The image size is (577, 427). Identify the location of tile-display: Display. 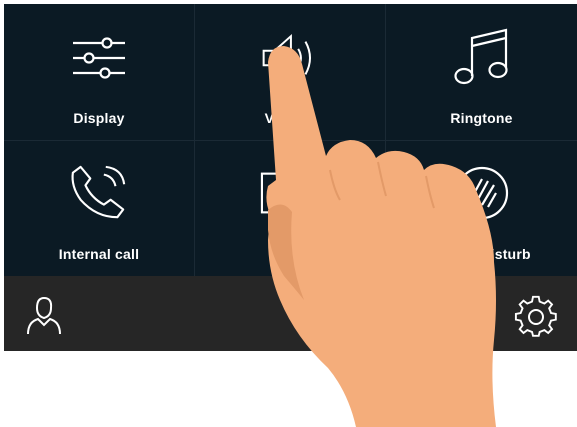
(99, 72).